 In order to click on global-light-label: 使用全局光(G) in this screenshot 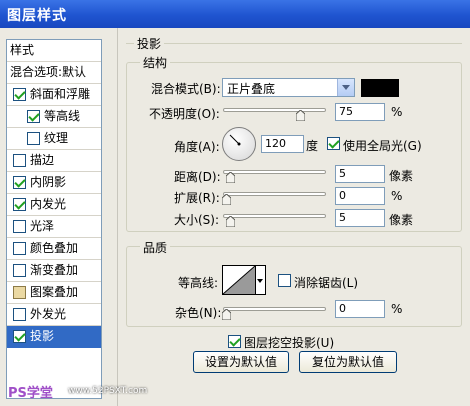, I will do `click(382, 146)`.